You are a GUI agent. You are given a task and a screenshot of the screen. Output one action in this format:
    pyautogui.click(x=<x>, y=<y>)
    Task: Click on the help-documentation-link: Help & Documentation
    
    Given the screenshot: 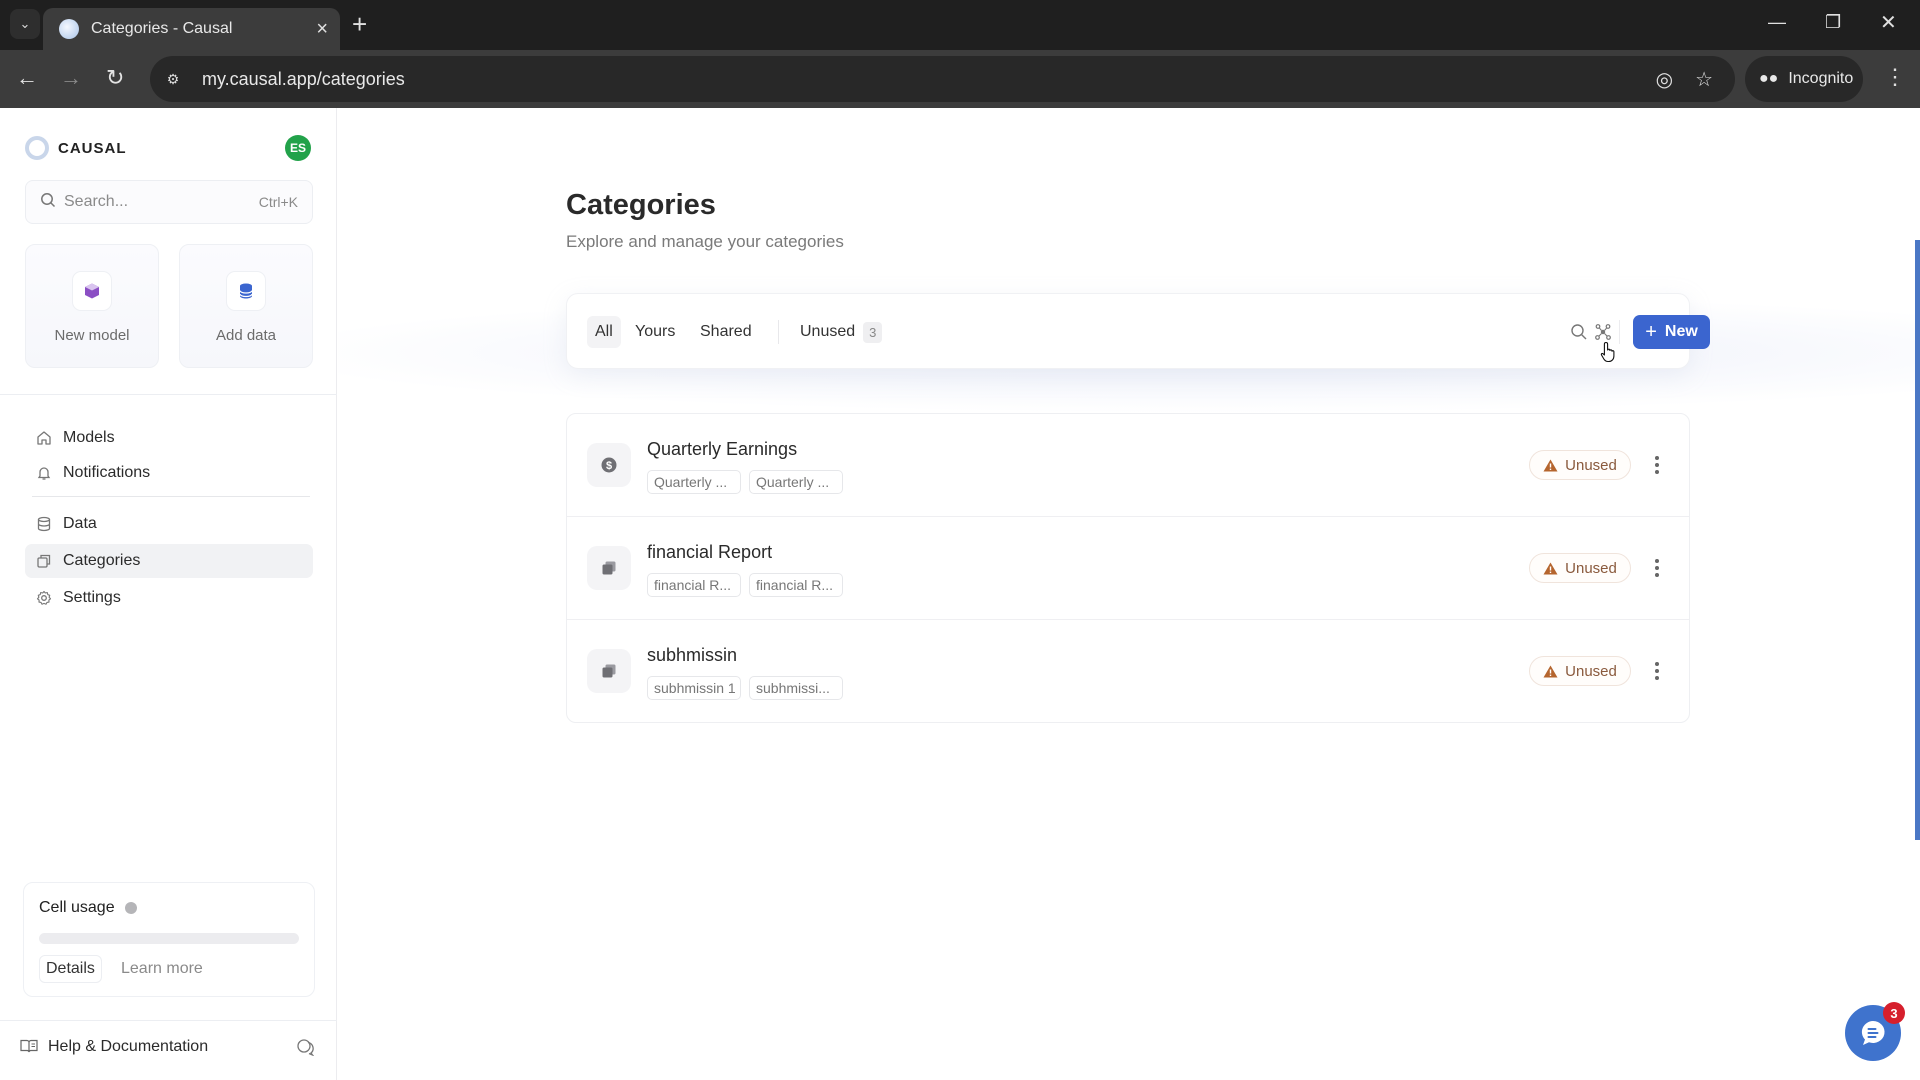 What is the action you would take?
    pyautogui.click(x=114, y=1047)
    